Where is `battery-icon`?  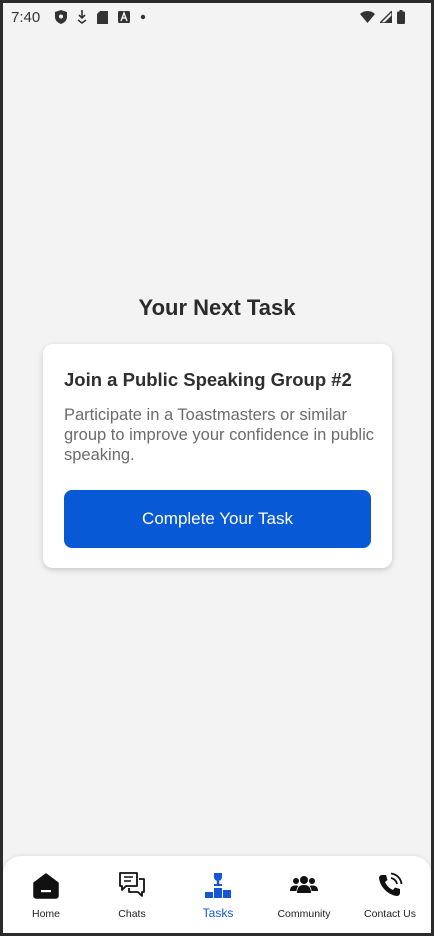
battery-icon is located at coordinates (401, 17).